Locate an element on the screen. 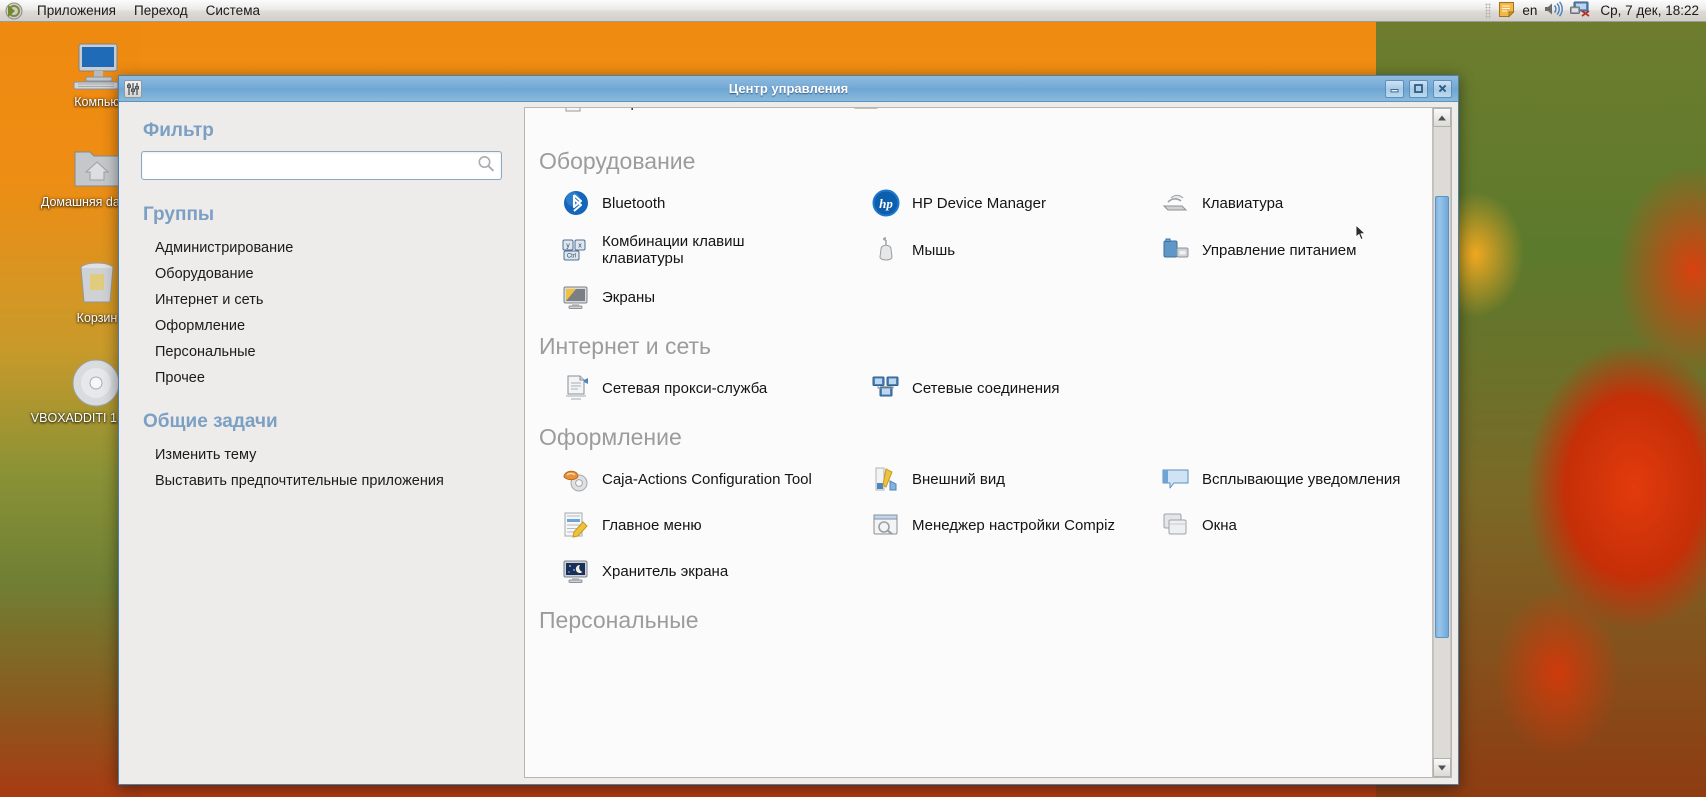  caja-actions-icon is located at coordinates (576, 479).